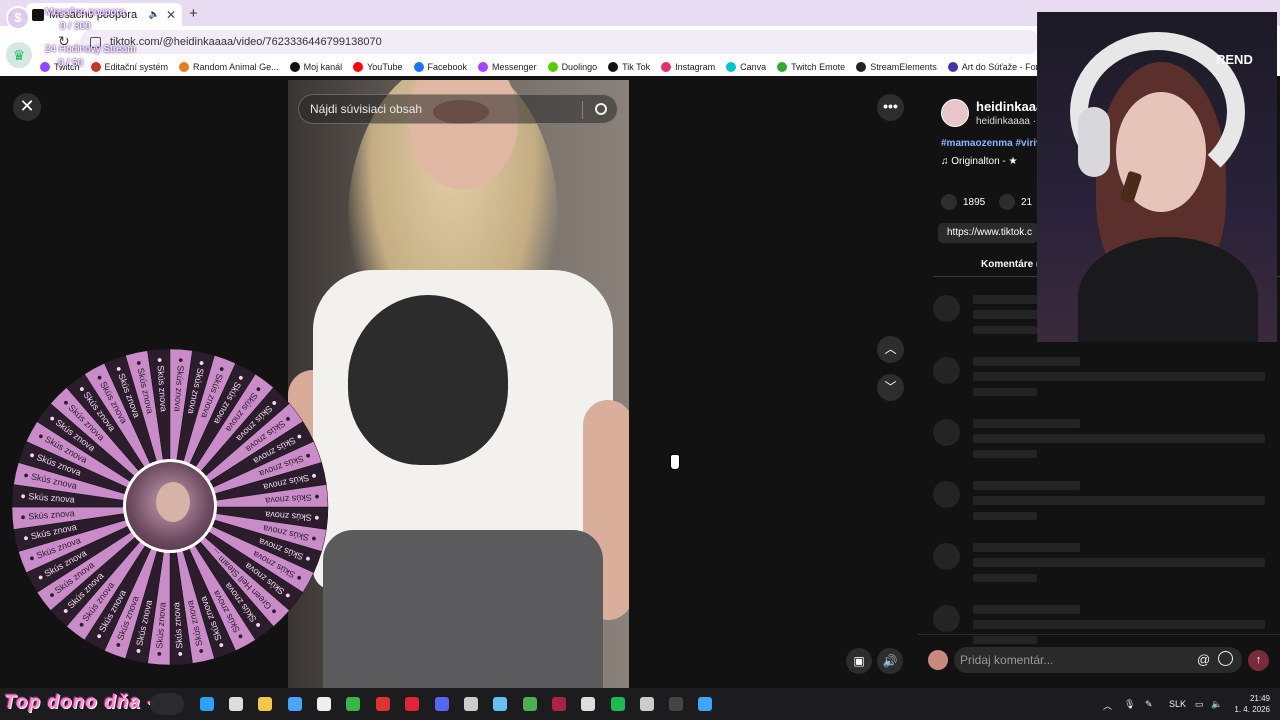  Describe the element at coordinates (675, 462) in the screenshot. I see `hand-cursor-icon` at that location.